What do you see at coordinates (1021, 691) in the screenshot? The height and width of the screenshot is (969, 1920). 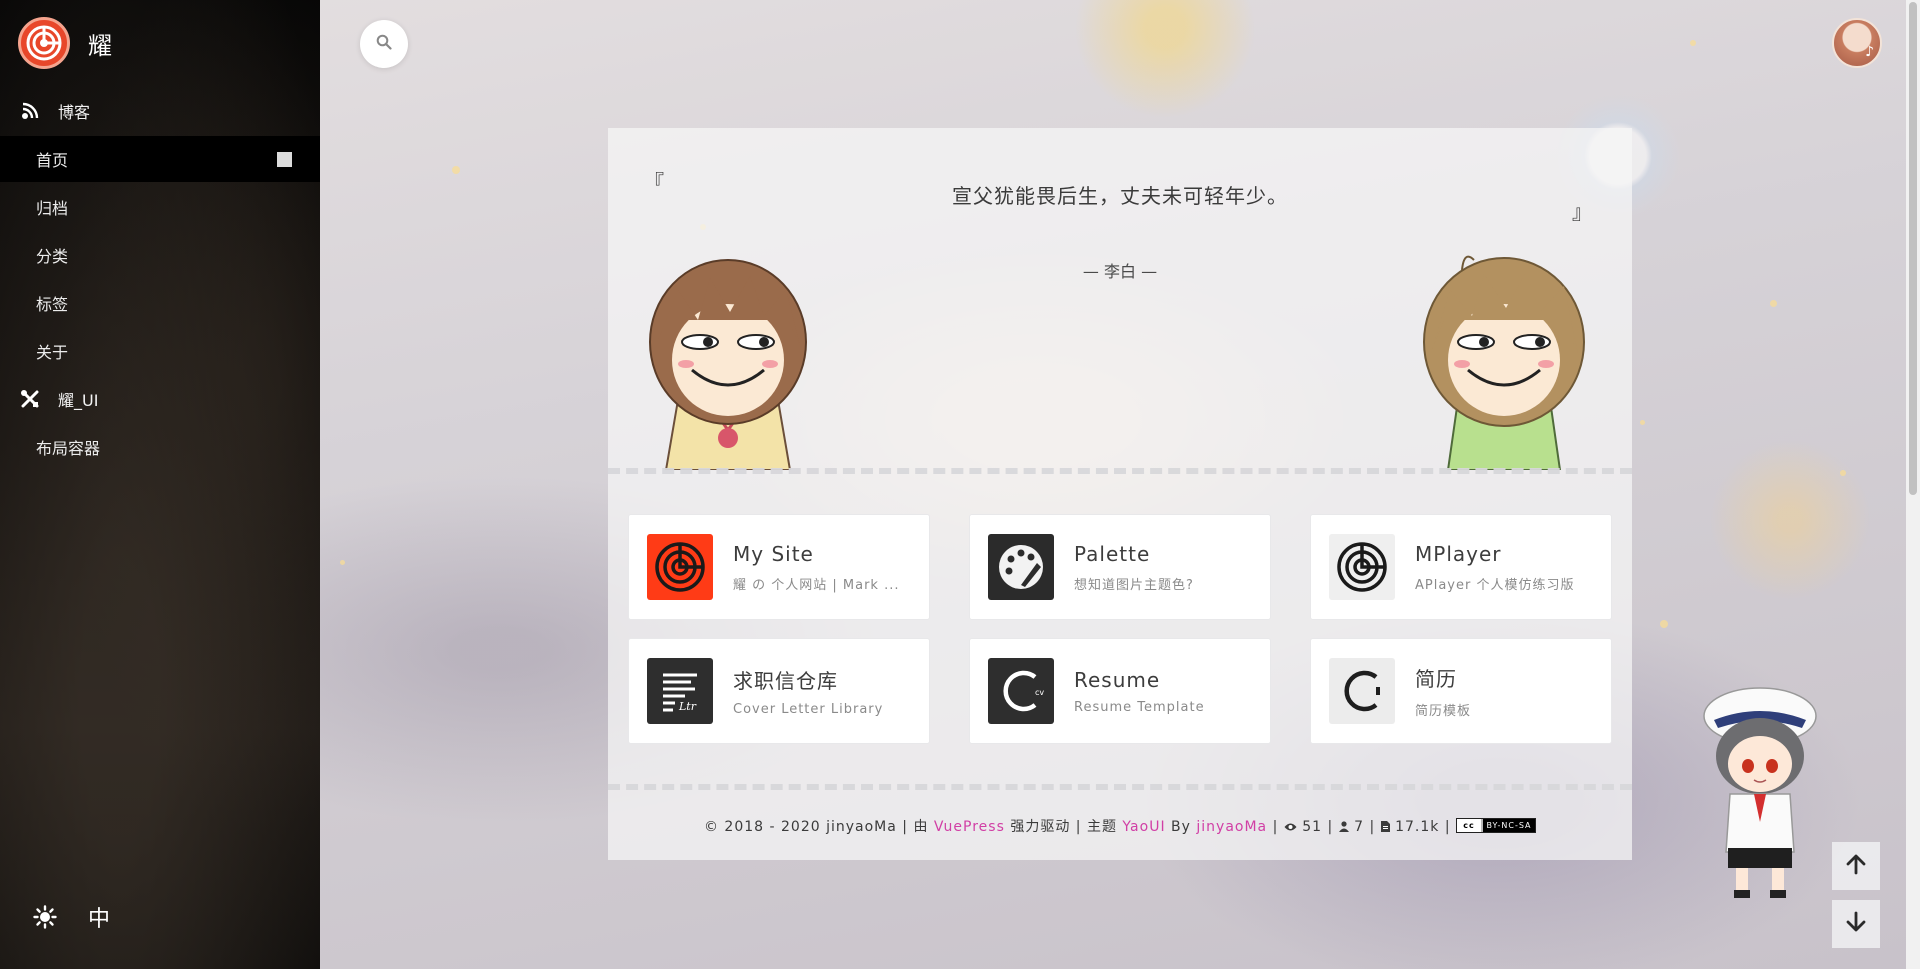 I see `resume-cv-icon: cv` at bounding box center [1021, 691].